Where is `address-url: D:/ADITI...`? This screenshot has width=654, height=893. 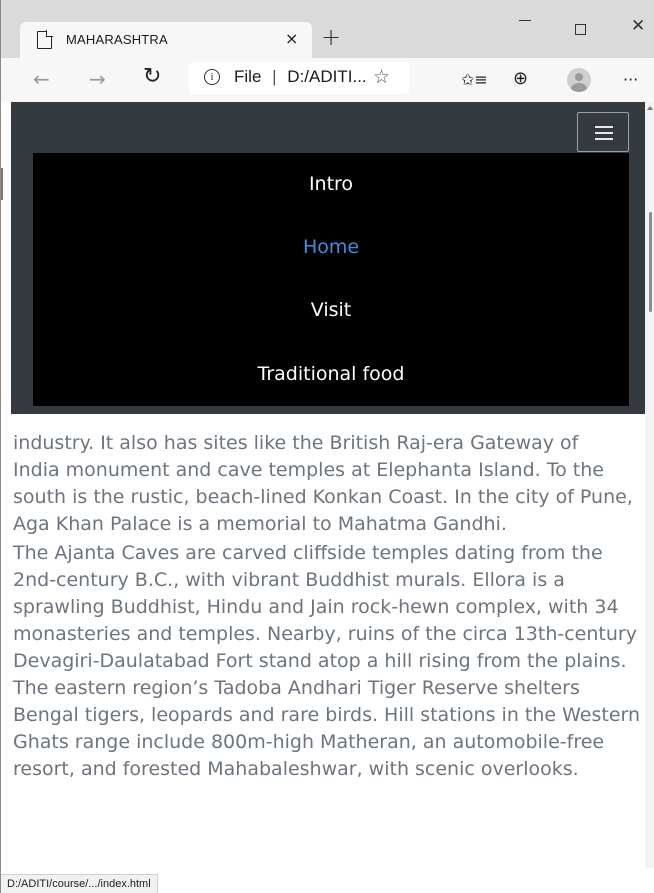
address-url: D:/ADITI... is located at coordinates (327, 76).